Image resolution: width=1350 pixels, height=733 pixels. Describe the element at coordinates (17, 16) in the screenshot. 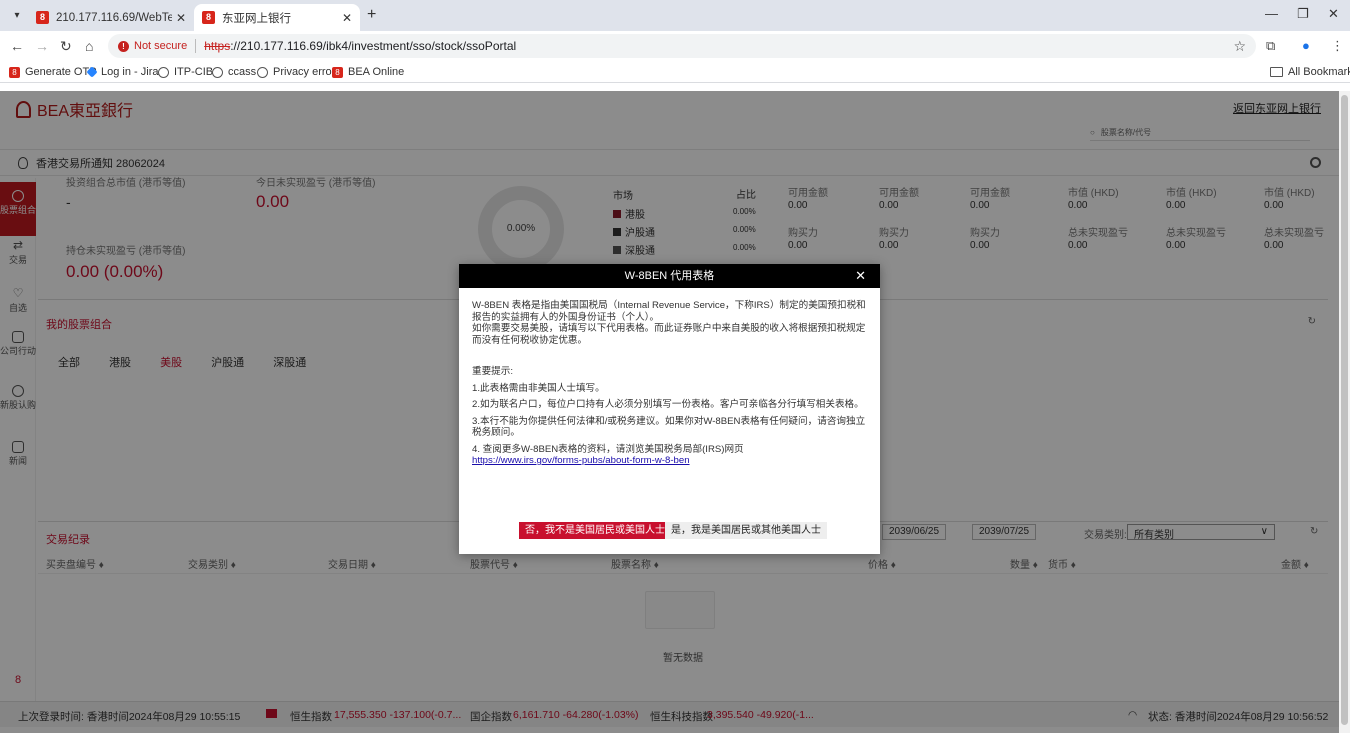

I see `tab-search-icon: ▾` at that location.